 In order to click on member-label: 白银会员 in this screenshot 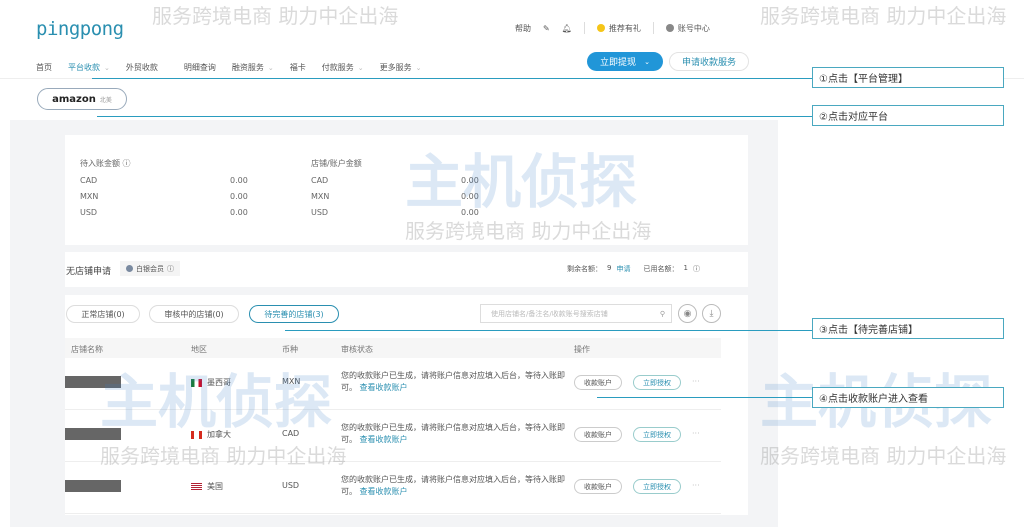, I will do `click(150, 268)`.